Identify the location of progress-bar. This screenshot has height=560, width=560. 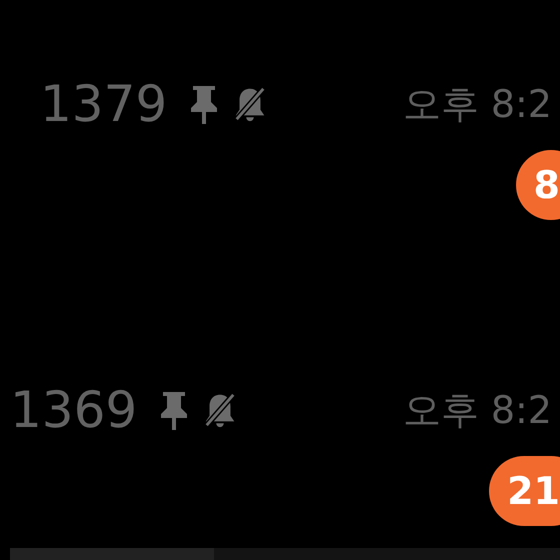
(285, 554).